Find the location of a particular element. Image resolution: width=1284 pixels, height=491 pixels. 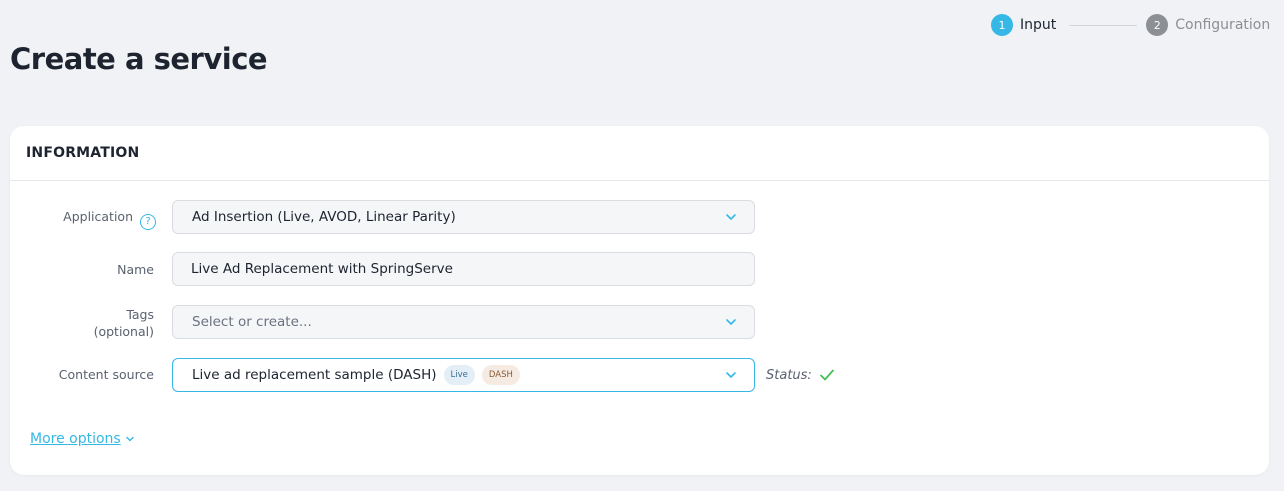

content-source-value: Live ad replacement sample (DASH) is located at coordinates (314, 375).